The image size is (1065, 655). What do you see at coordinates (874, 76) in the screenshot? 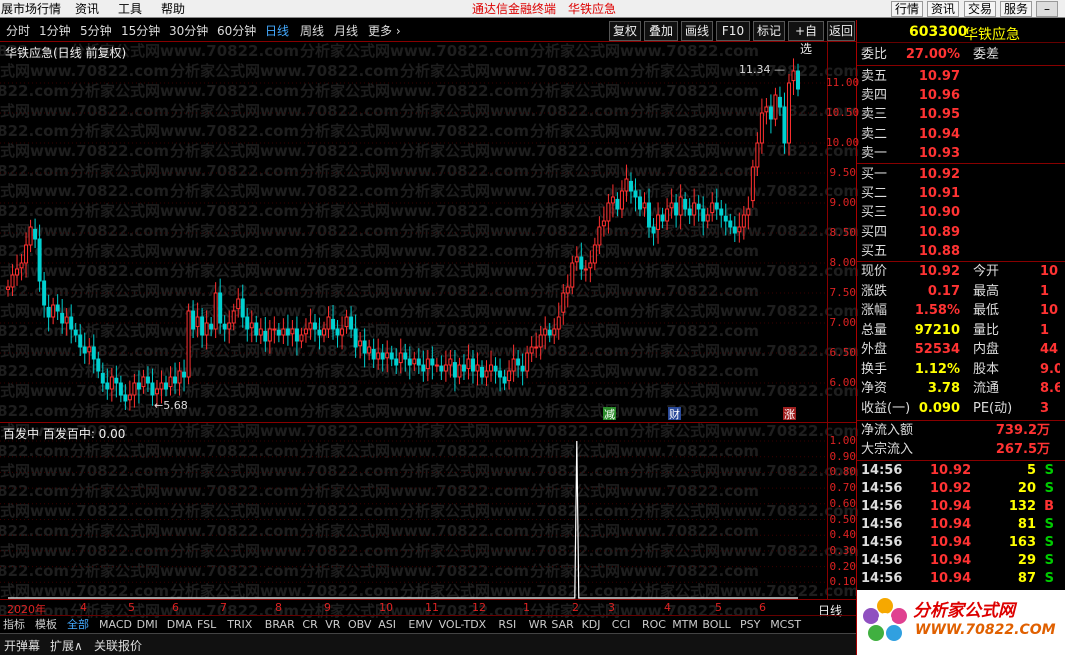
I see `quote-label: 卖五` at bounding box center [874, 76].